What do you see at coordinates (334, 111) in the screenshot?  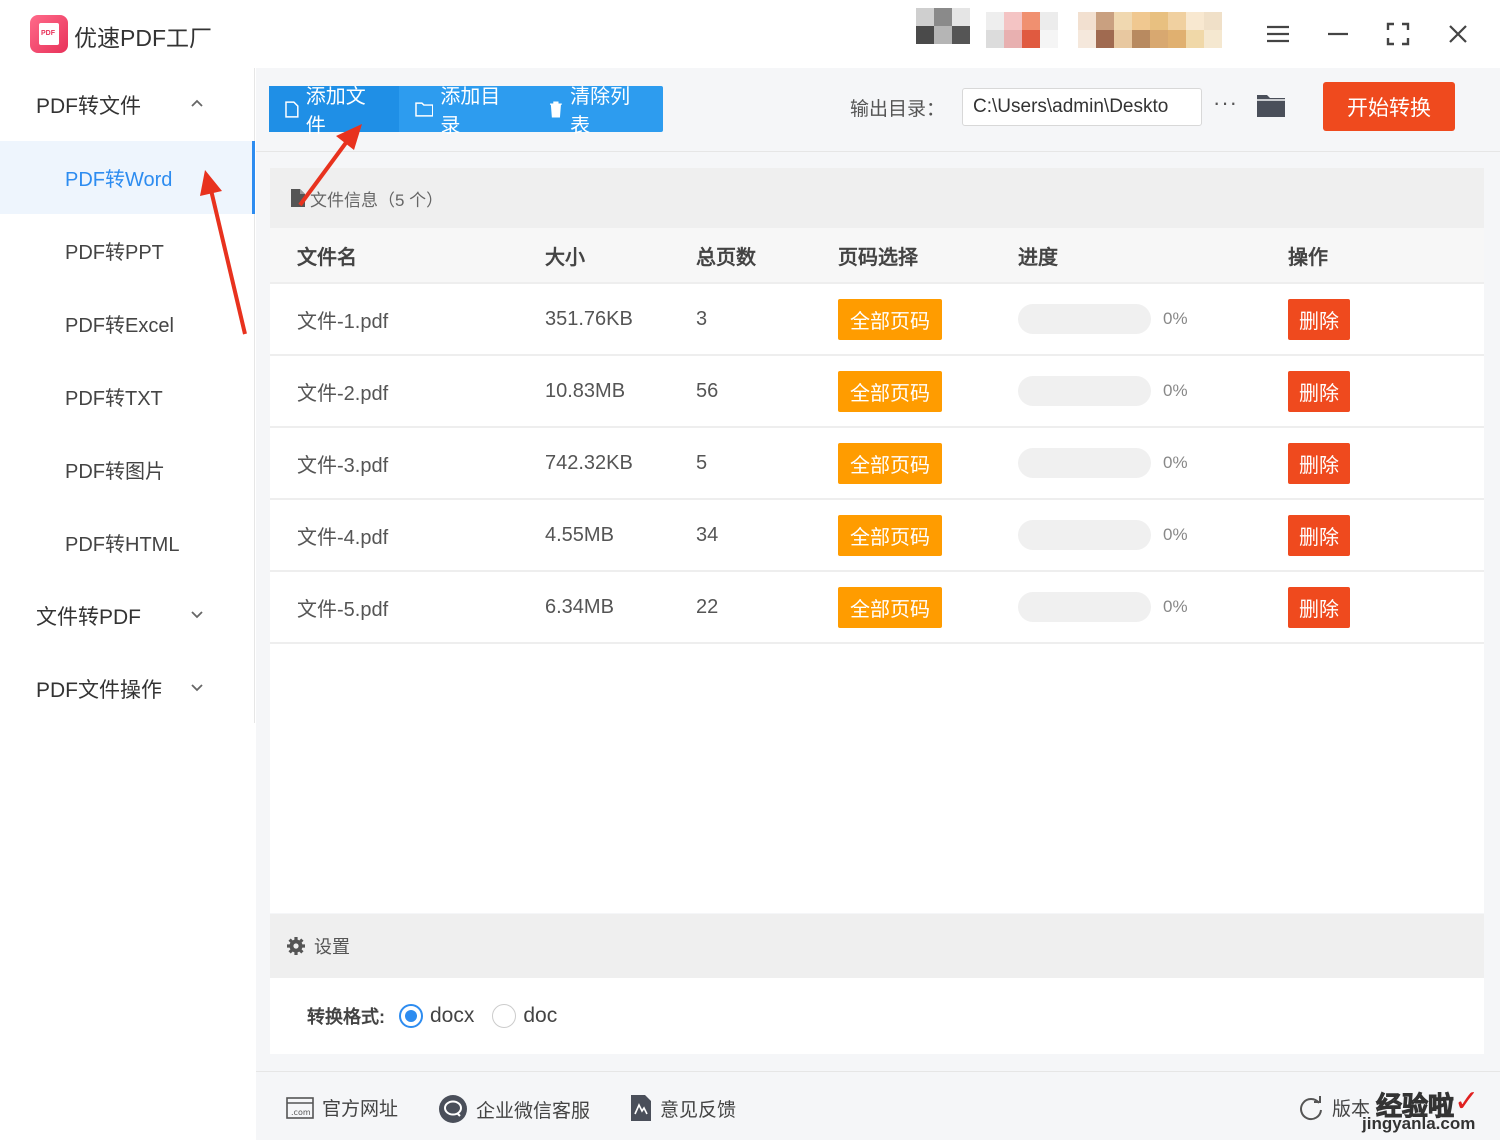 I see `add-file-button: 添加文件` at bounding box center [334, 111].